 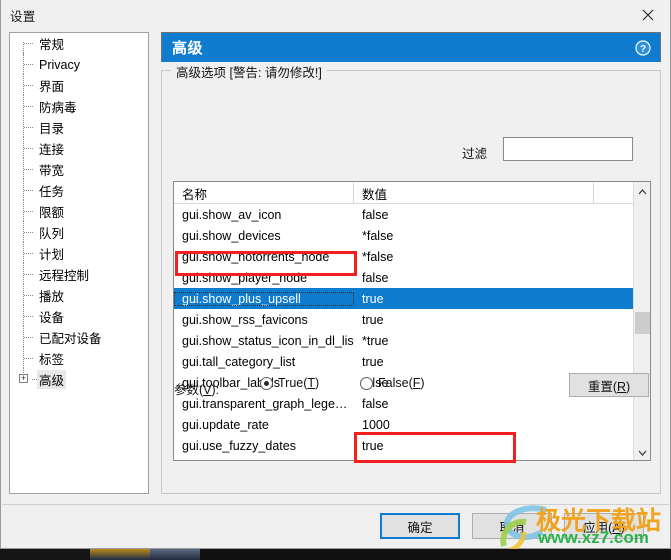 I want to click on apply-mnemonic: A, so click(x=616, y=527).